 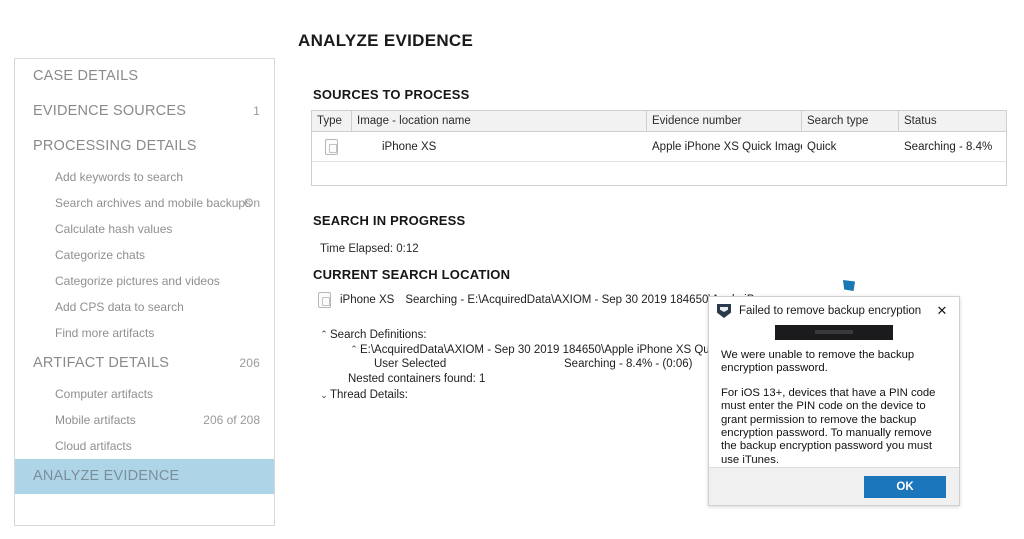 I want to click on sidebar-item-label: Search archives and mobile backups, so click(x=153, y=203).